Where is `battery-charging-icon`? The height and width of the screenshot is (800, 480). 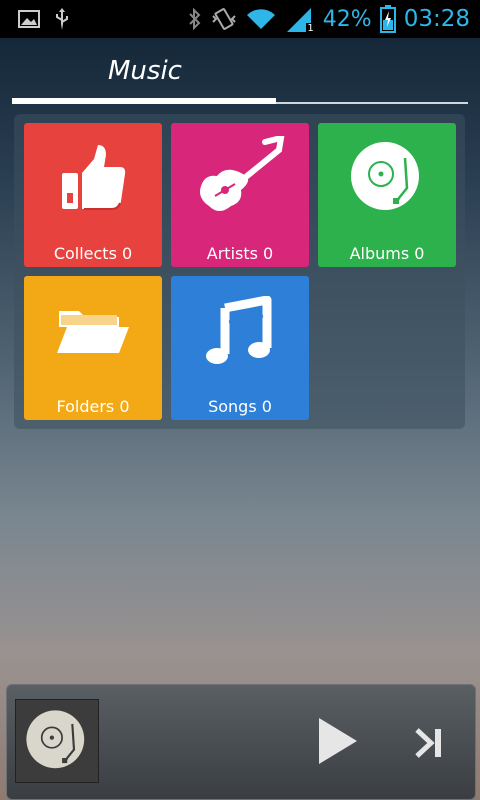 battery-charging-icon is located at coordinates (387, 19).